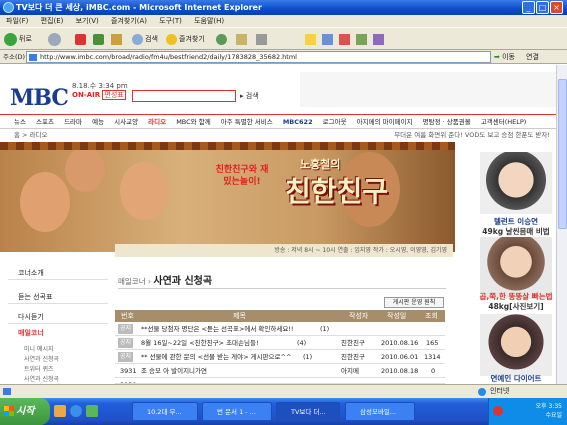  What do you see at coordinates (249, 96) in the screenshot?
I see `site-search-button: ▸ 검색` at bounding box center [249, 96].